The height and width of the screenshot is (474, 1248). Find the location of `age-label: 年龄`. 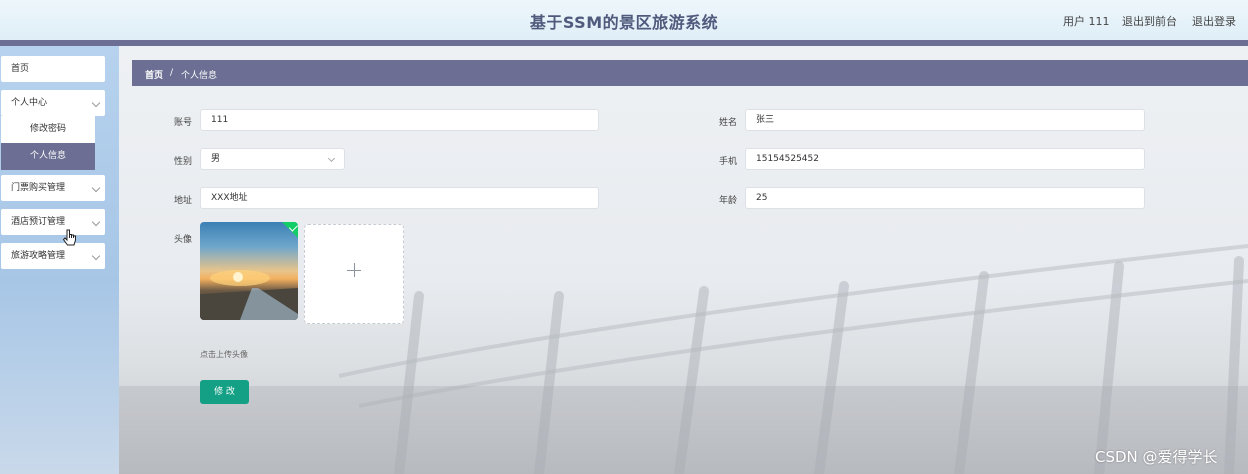

age-label: 年龄 is located at coordinates (727, 201).